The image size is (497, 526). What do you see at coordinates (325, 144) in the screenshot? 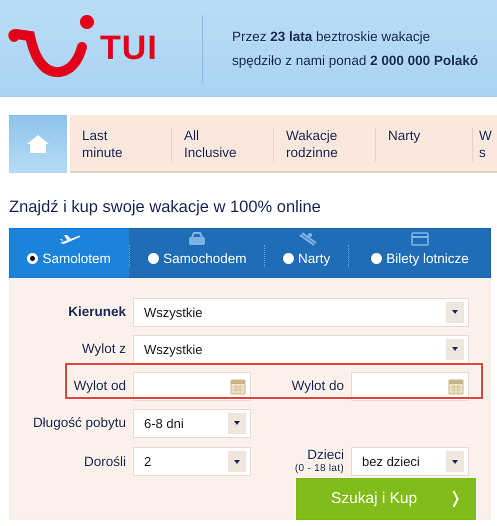
I see `nav-link: Wakacje rodzinne` at bounding box center [325, 144].